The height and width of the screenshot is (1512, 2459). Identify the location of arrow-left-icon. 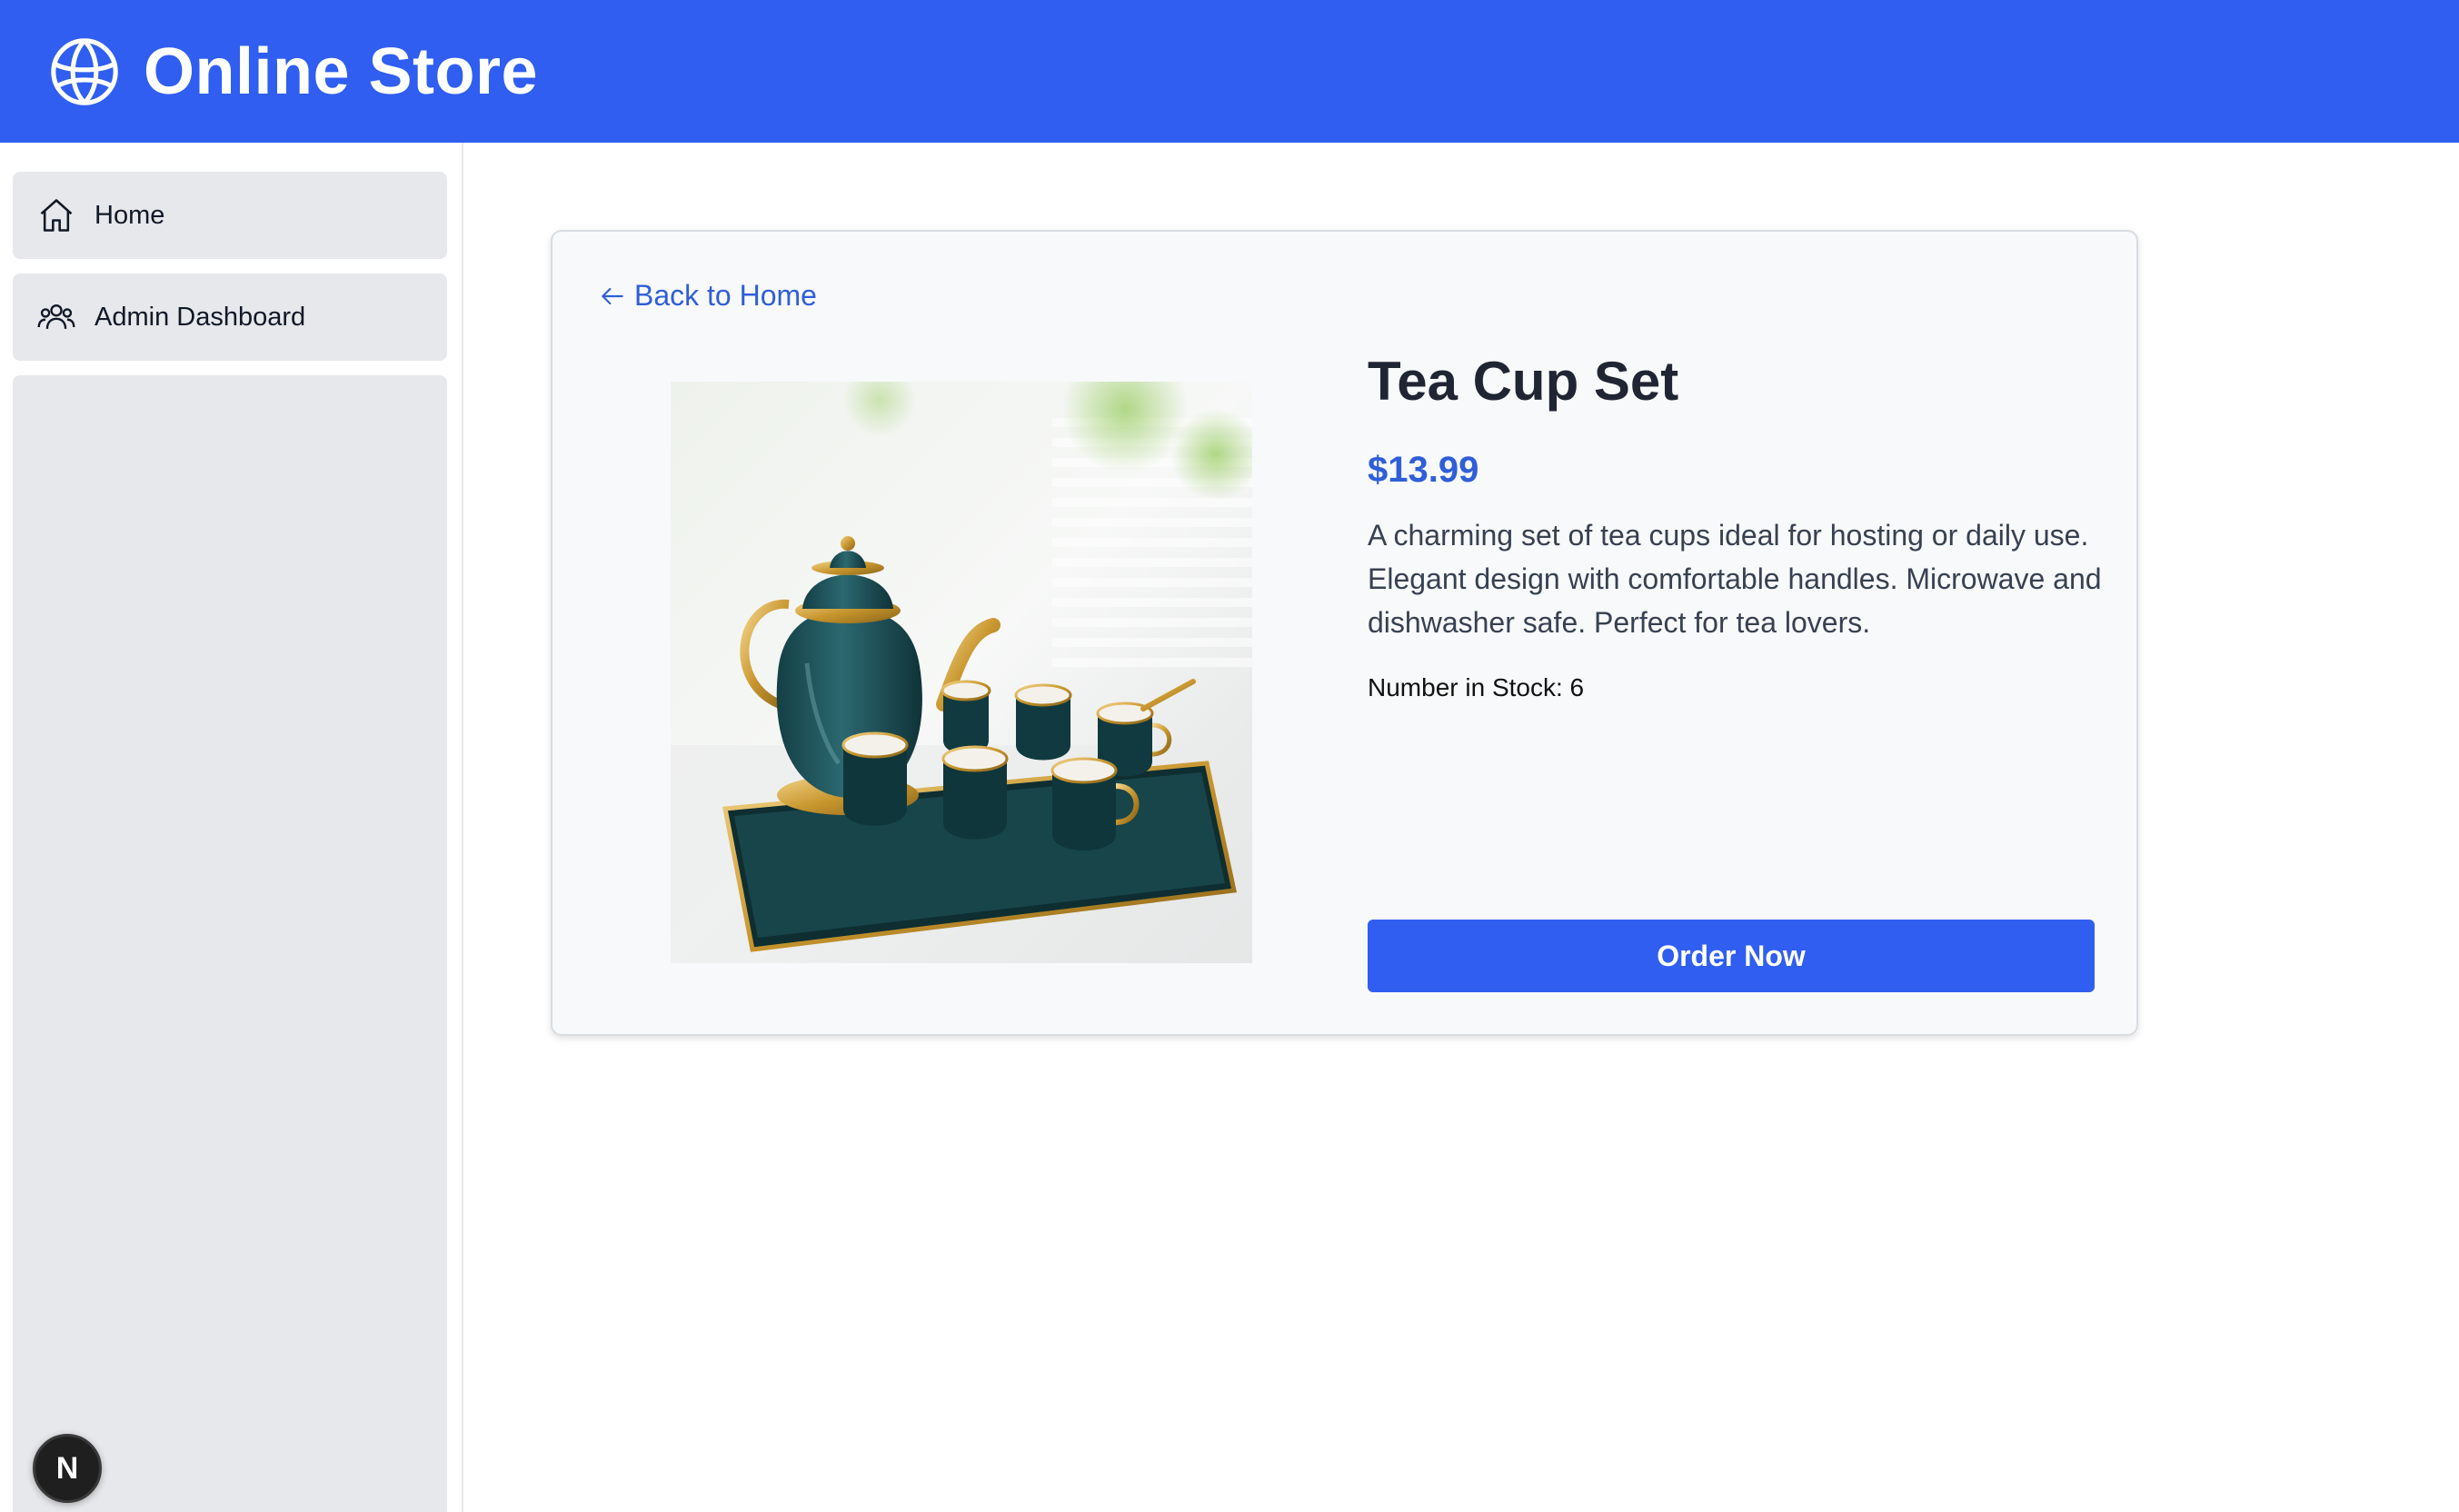
(612, 296).